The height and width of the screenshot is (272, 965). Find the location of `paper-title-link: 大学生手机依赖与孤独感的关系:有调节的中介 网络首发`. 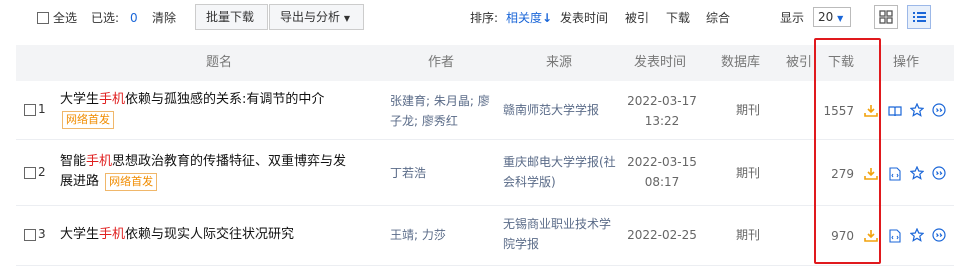

paper-title-link: 大学生手机依赖与孤独感的关系:有调节的中介 网络首发 is located at coordinates (220, 110).